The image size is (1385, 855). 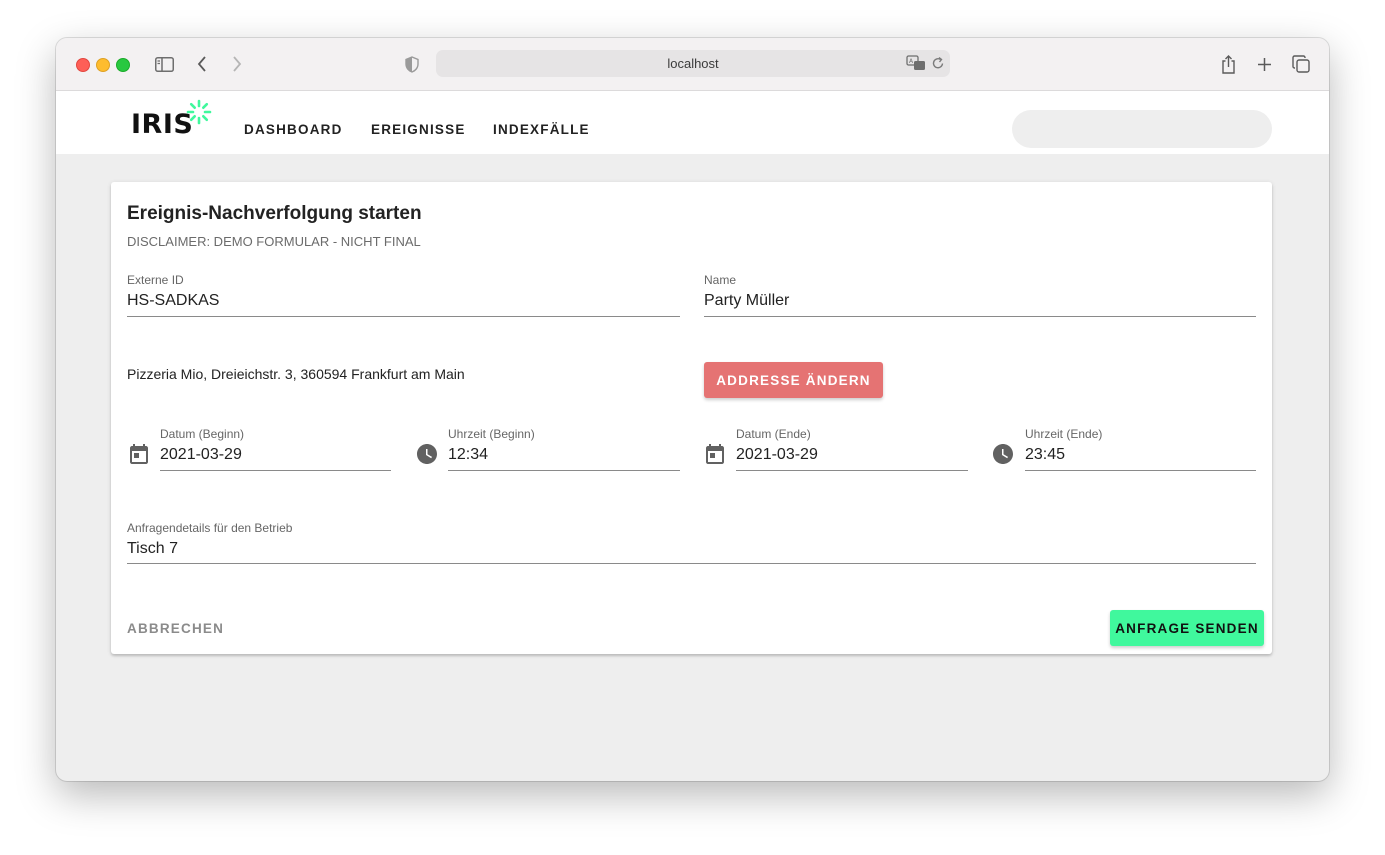 What do you see at coordinates (123, 65) in the screenshot?
I see `zoom-window-button` at bounding box center [123, 65].